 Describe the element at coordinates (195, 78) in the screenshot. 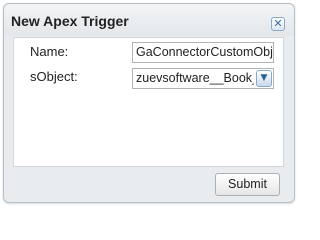

I see `sobject-select-value: zuevsoftware__Book__c` at that location.